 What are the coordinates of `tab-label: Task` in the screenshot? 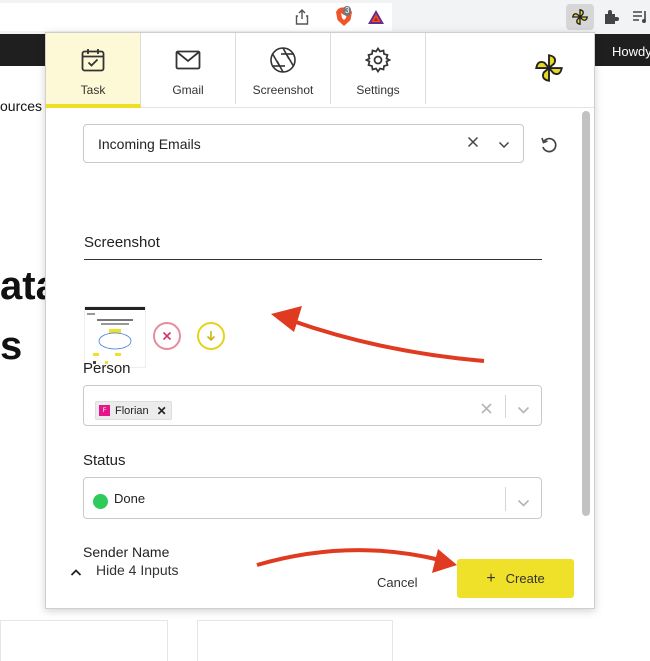 It's located at (93, 90).